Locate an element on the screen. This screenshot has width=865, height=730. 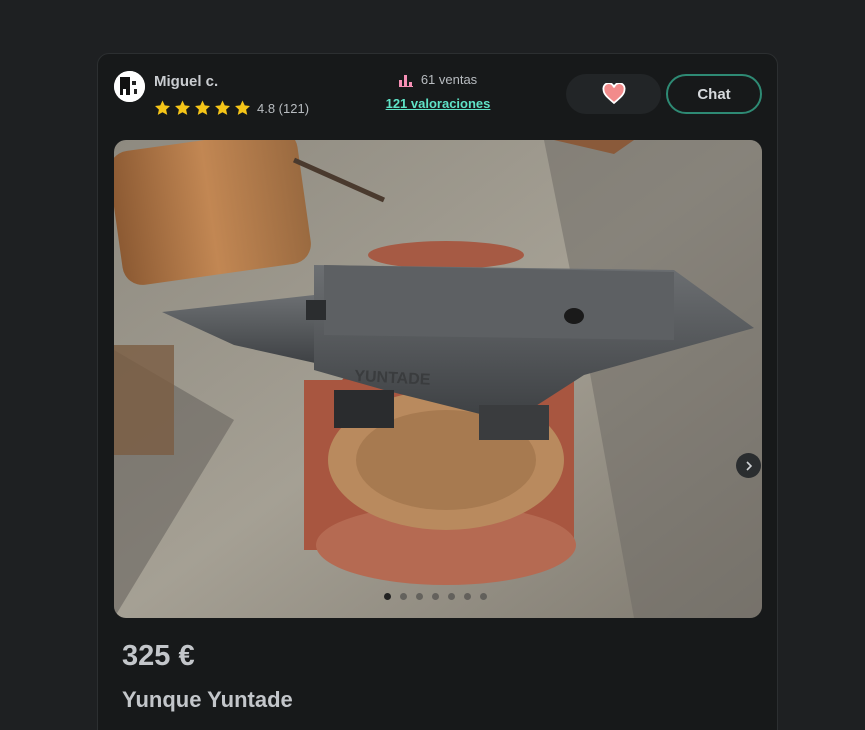
carousel-indicators is located at coordinates (435, 596).